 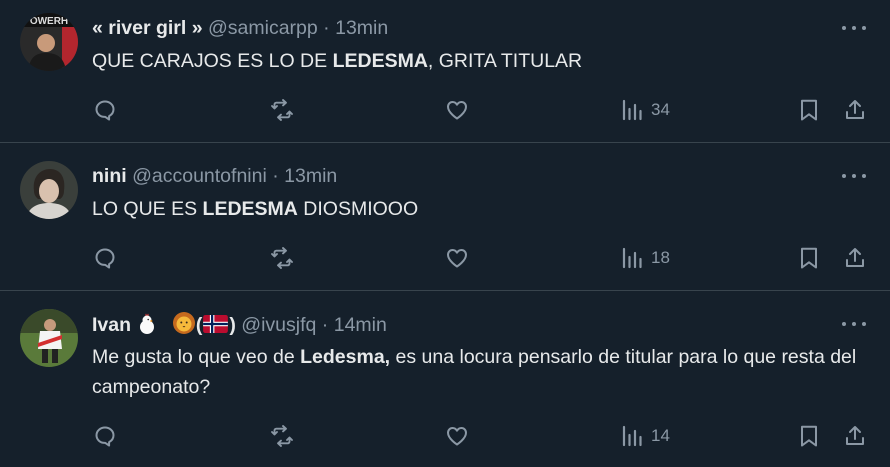 I want to click on name-paren-close: ), so click(x=232, y=325).